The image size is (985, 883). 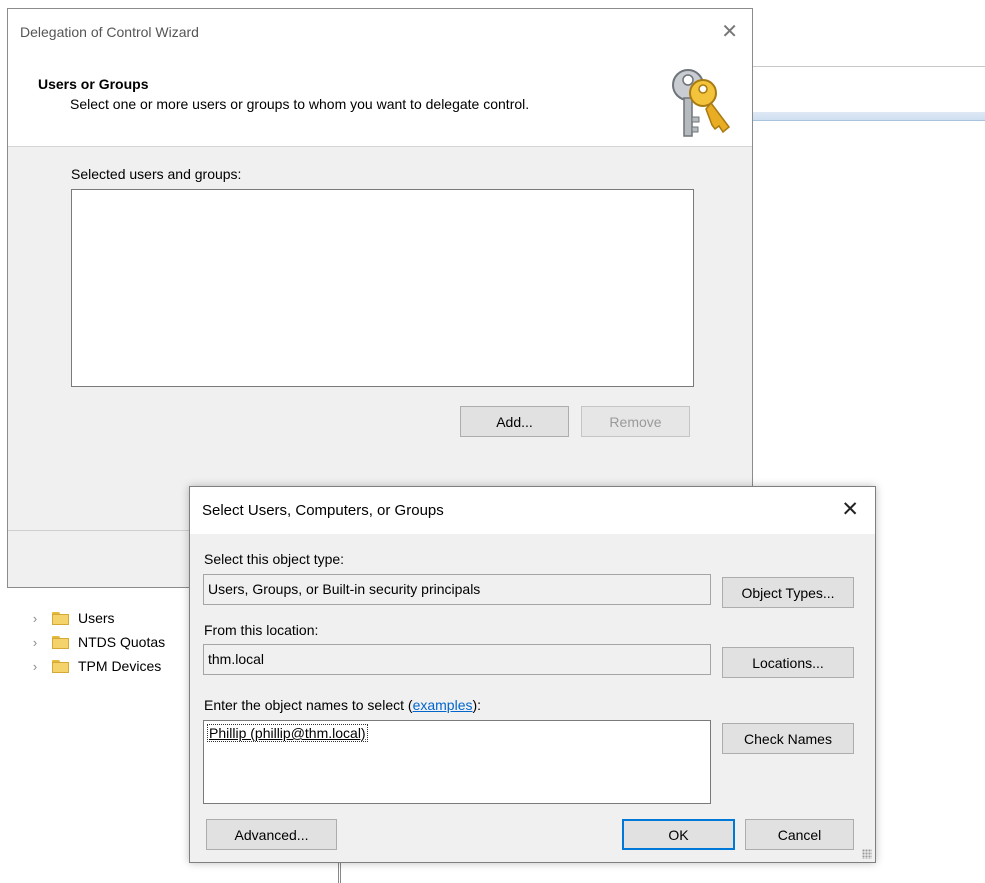 What do you see at coordinates (457, 762) in the screenshot?
I see `object-names-input: Phillip (phillip@thm.local)` at bounding box center [457, 762].